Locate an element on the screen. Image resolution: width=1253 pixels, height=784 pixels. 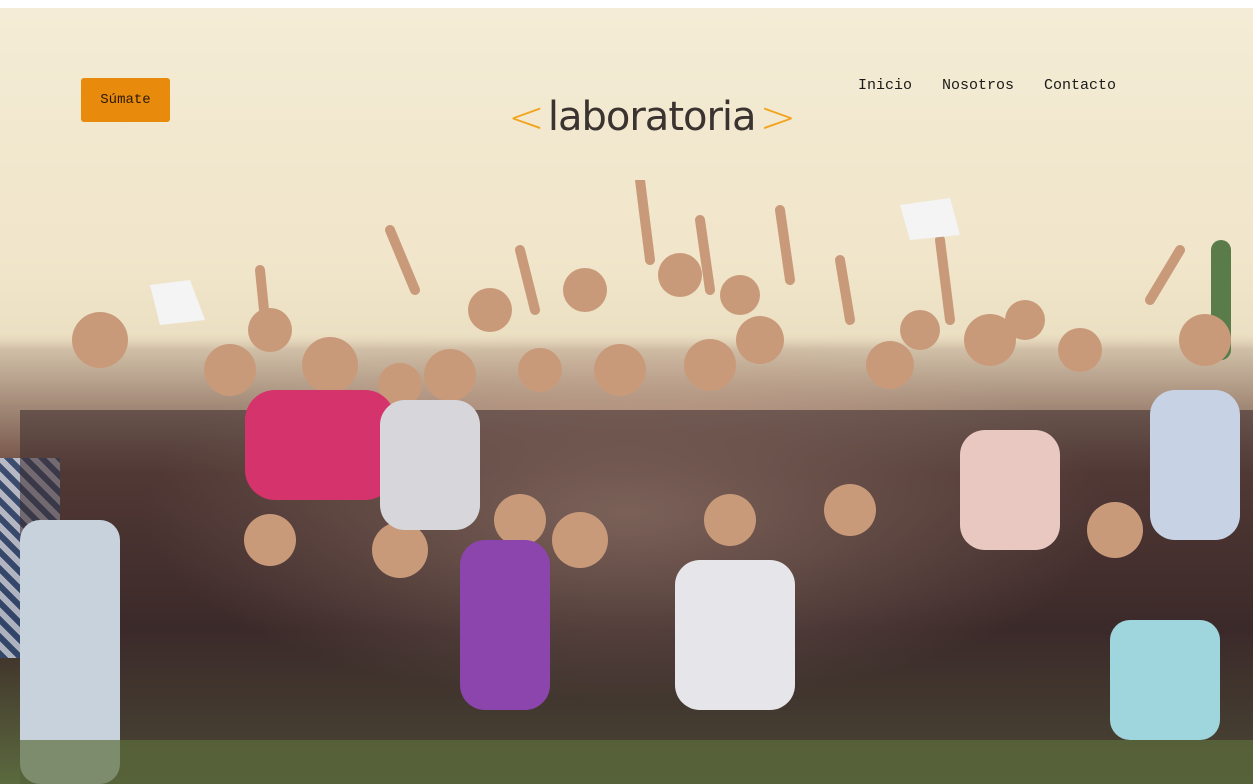
logo-right-bracket: > is located at coordinates (778, 117).